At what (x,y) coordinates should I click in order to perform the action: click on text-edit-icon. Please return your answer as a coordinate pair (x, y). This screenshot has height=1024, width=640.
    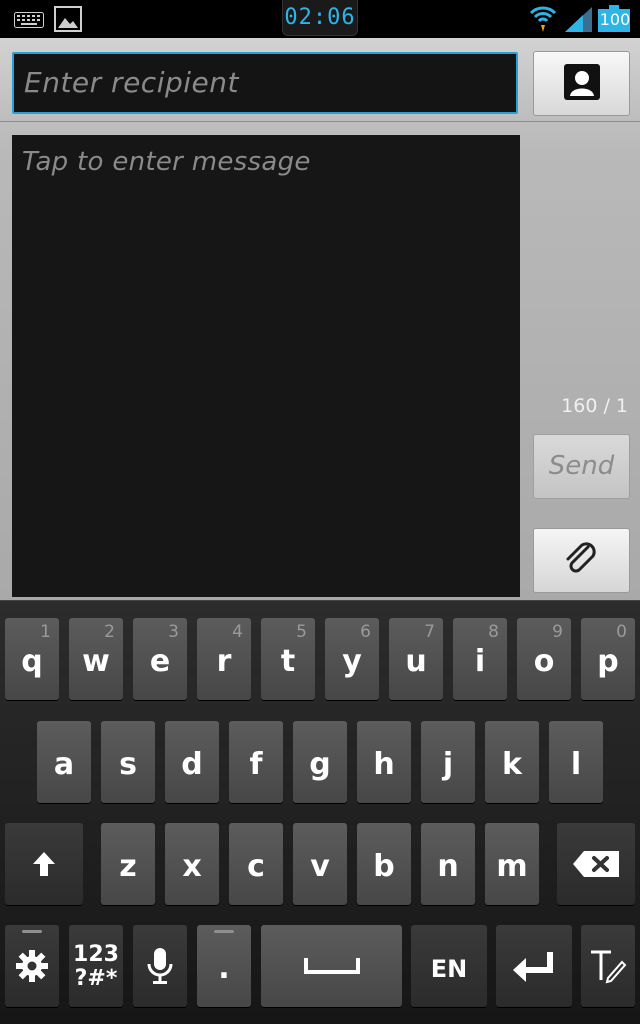
    Looking at the image, I should click on (608, 966).